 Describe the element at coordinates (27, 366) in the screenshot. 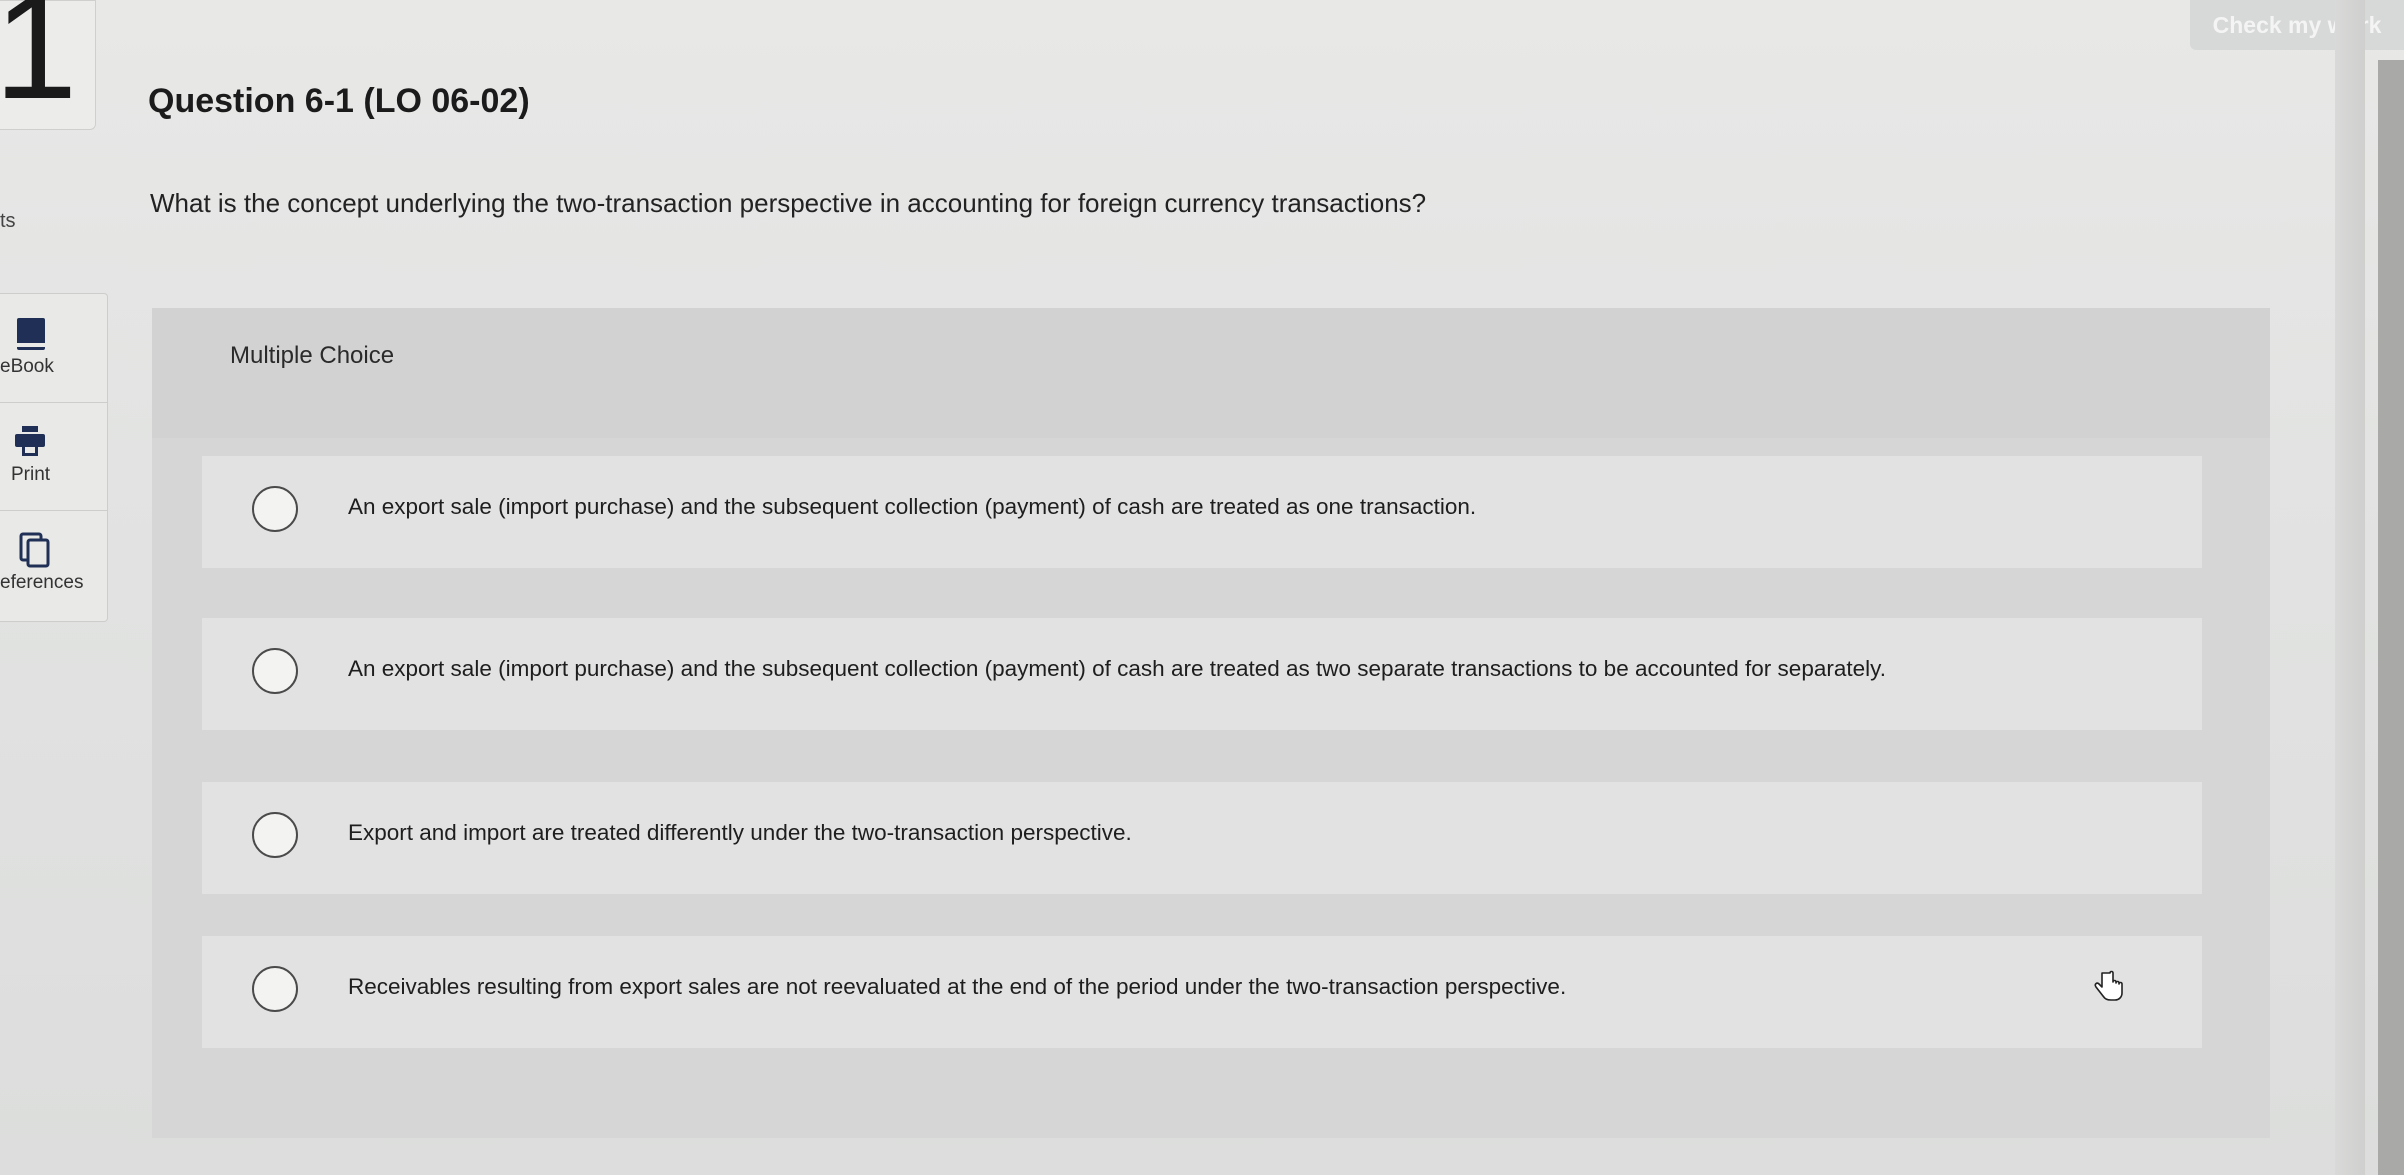

I see `ebook-label: eBook` at that location.